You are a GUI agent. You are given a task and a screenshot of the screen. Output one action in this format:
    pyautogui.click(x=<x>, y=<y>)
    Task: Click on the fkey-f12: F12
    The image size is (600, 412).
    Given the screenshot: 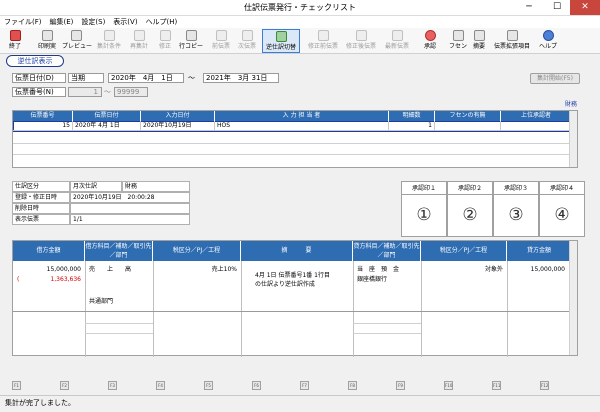 What is the action you would take?
    pyautogui.click(x=544, y=385)
    